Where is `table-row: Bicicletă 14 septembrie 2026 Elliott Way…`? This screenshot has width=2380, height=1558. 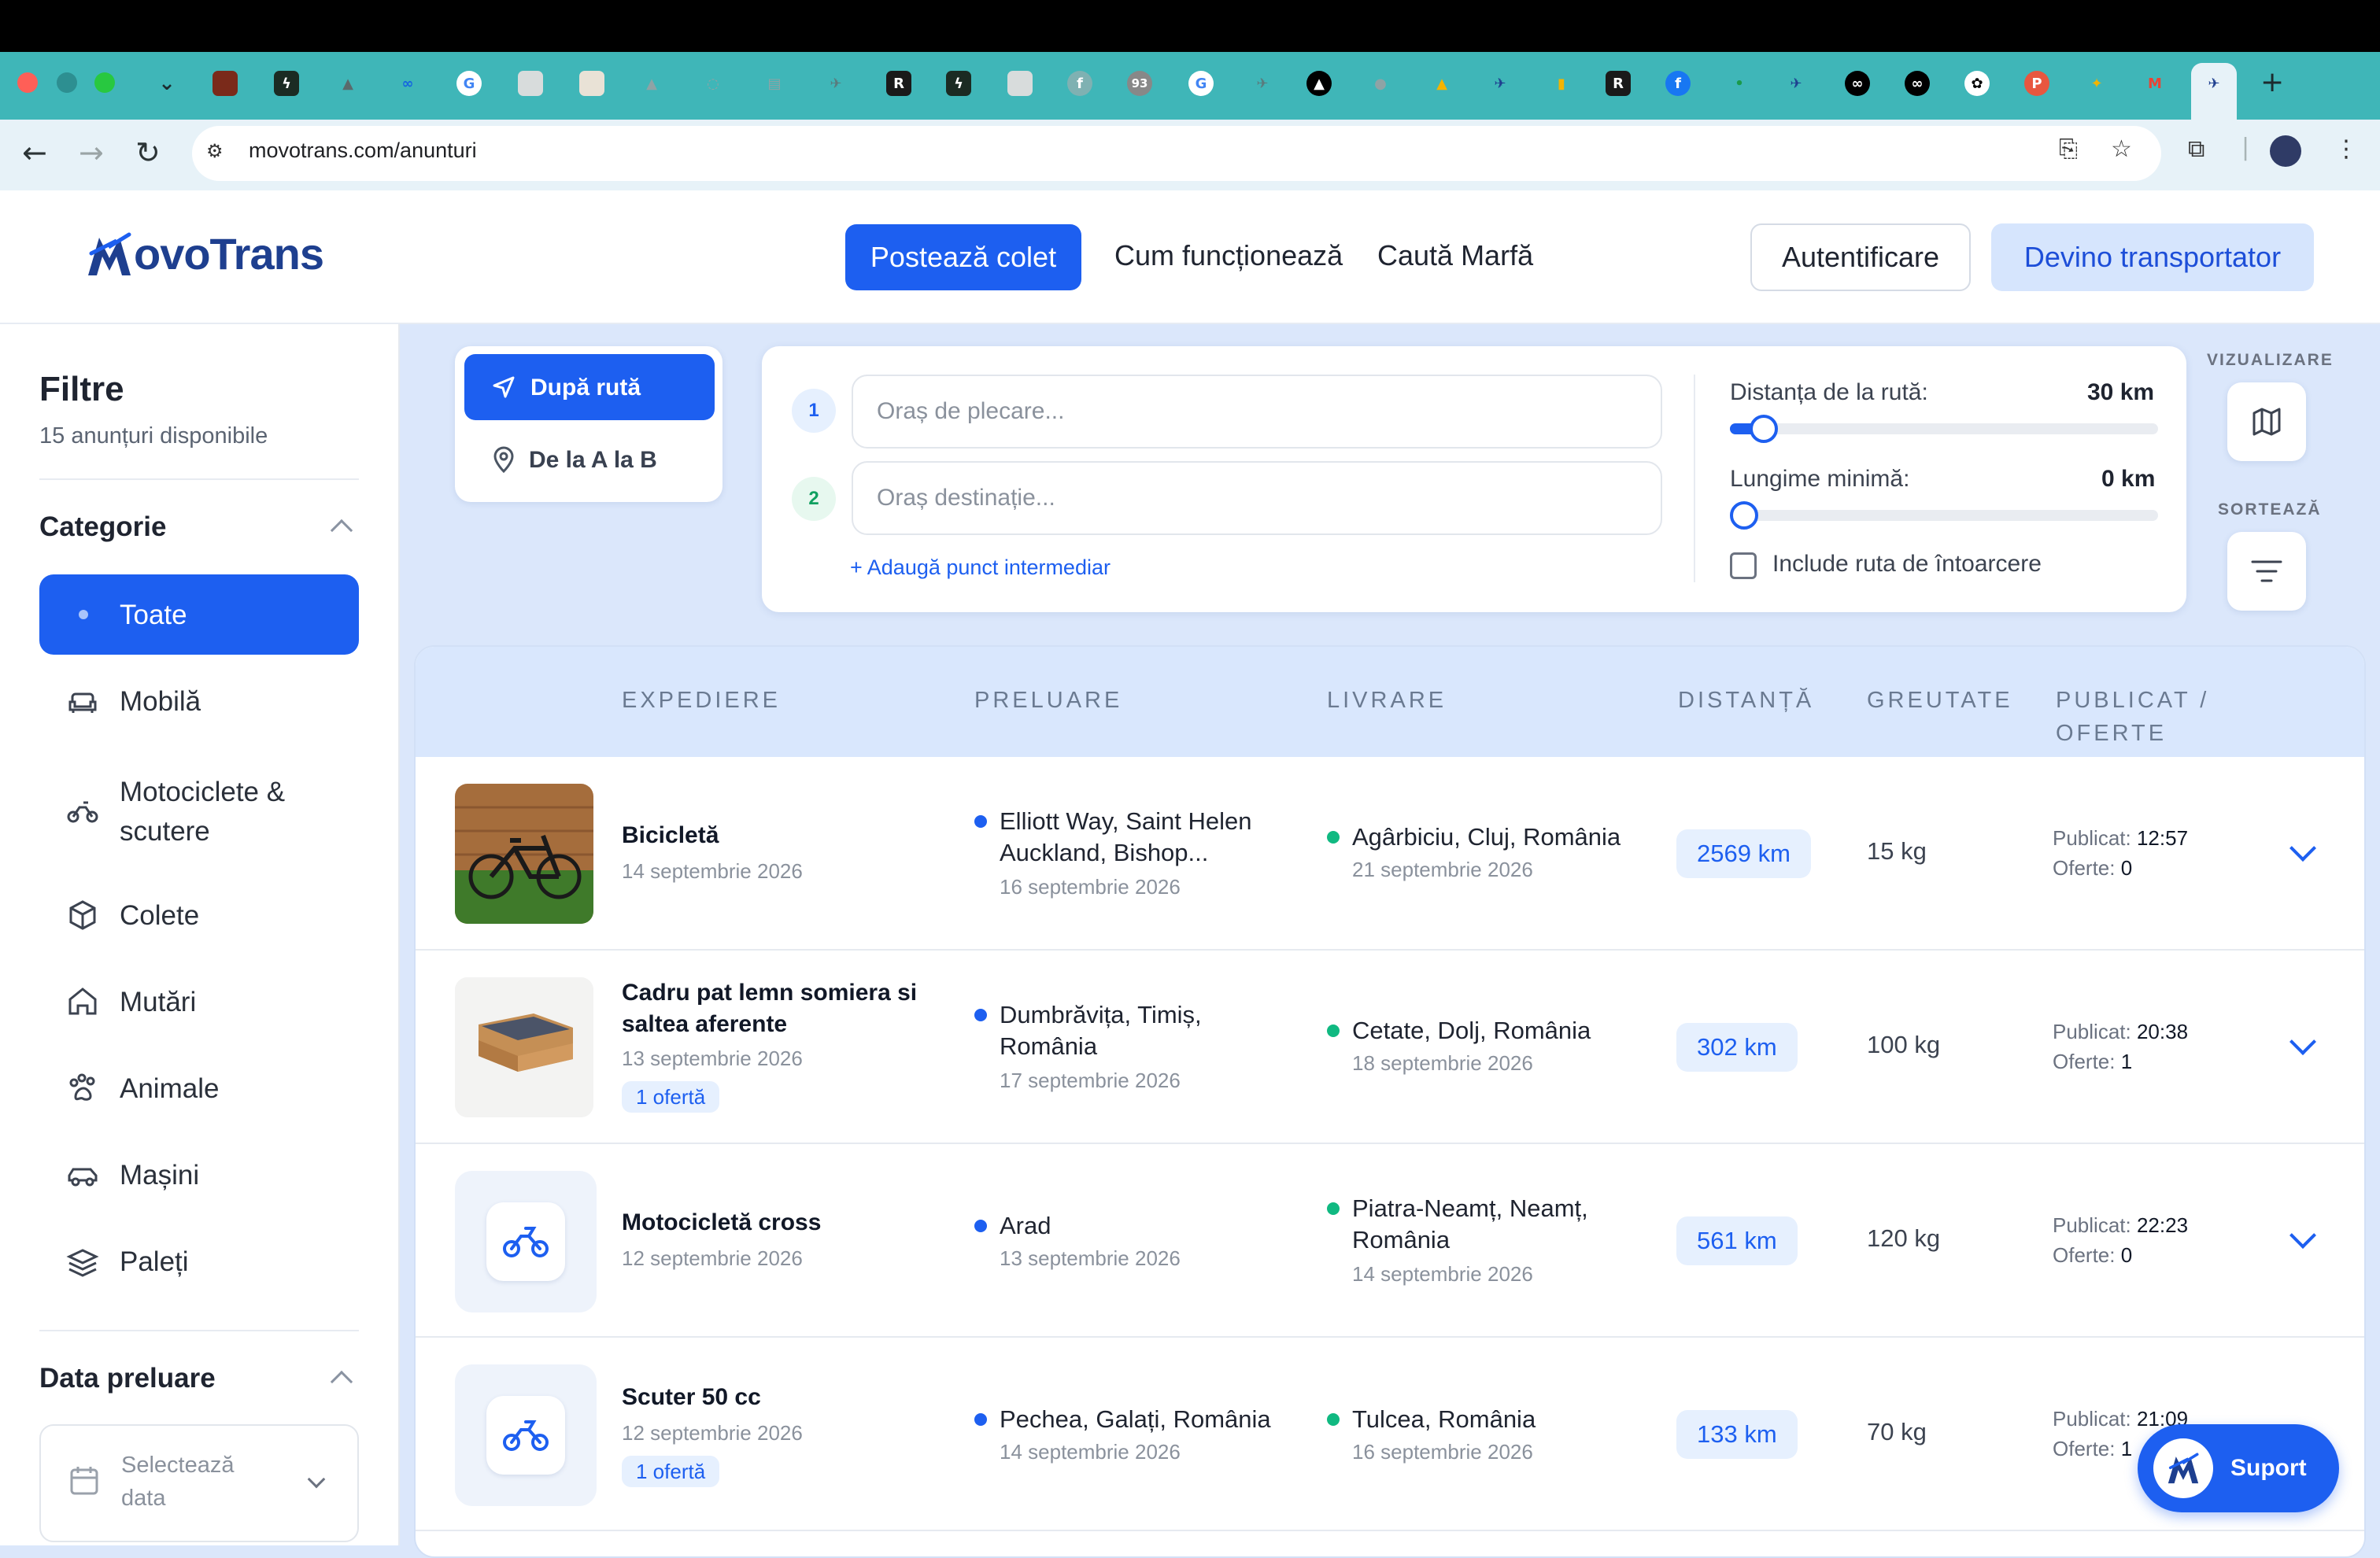
table-row: Bicicletă 14 septembrie 2026 Elliott Way… is located at coordinates (1390, 854).